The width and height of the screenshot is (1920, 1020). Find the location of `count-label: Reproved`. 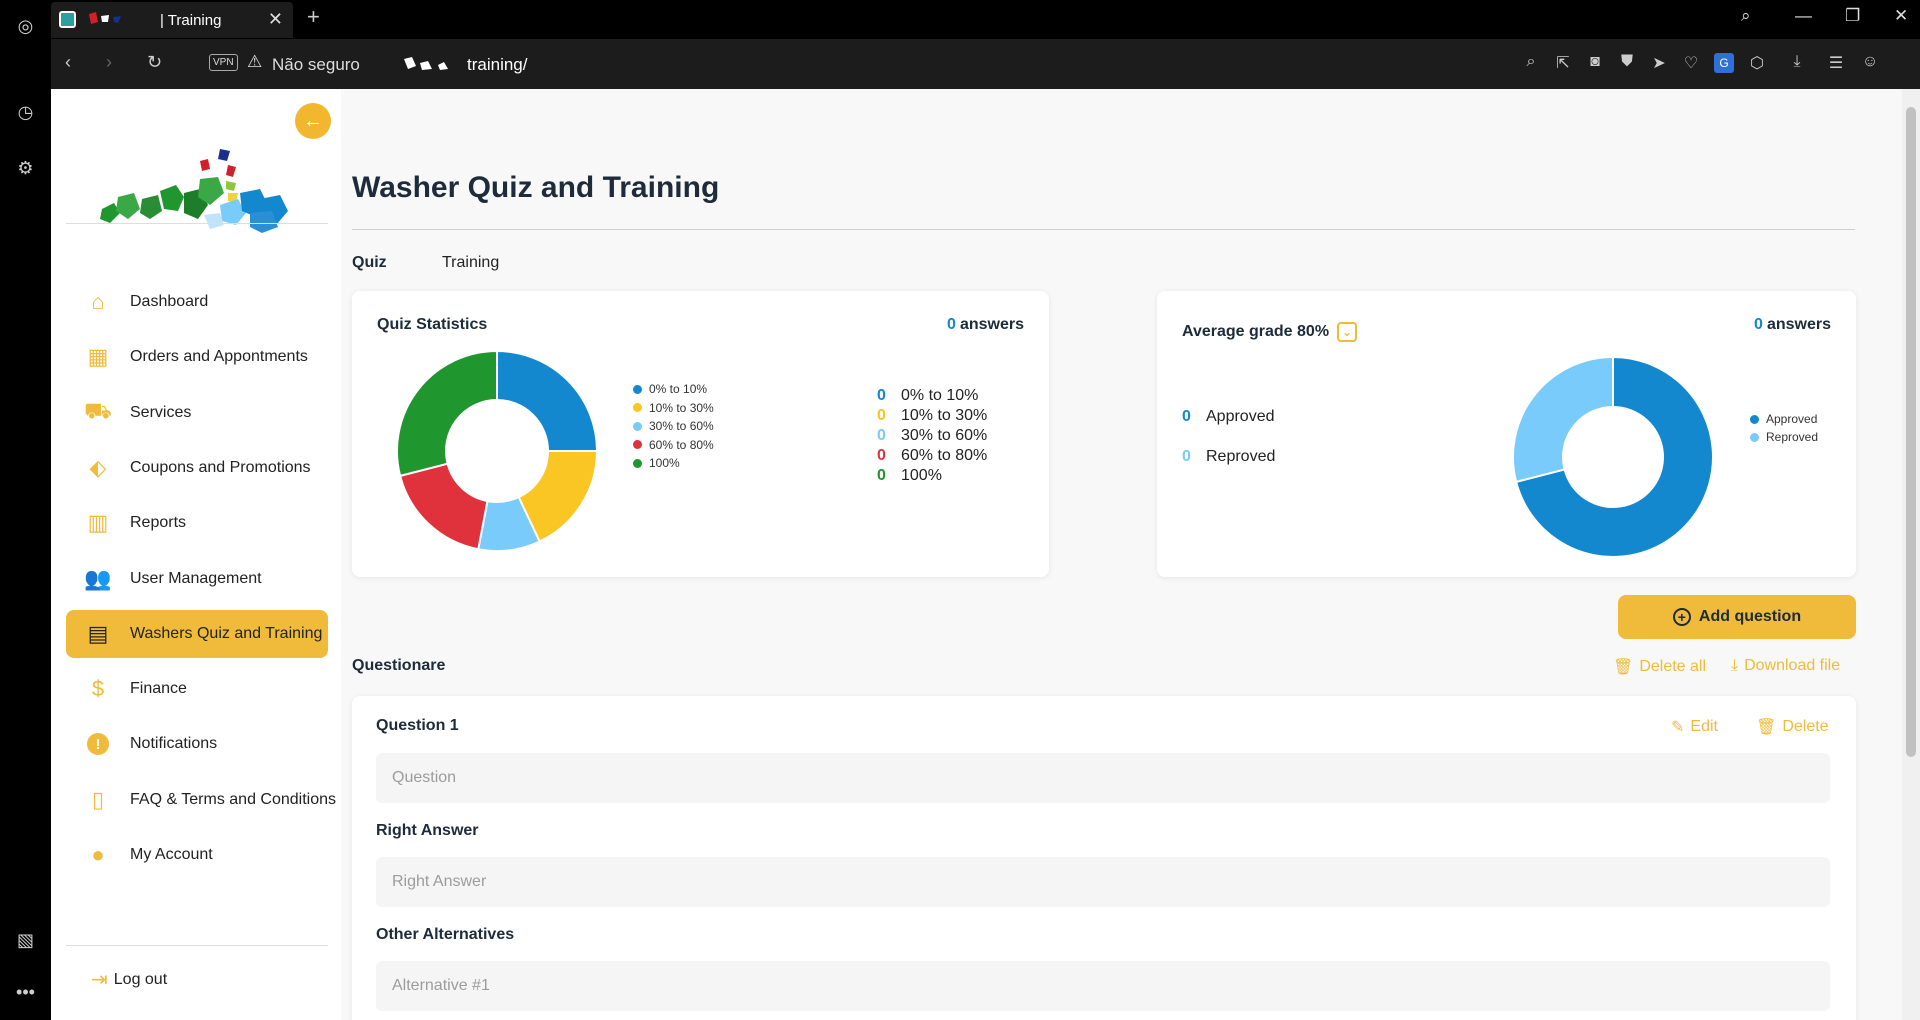

count-label: Reproved is located at coordinates (1241, 456).